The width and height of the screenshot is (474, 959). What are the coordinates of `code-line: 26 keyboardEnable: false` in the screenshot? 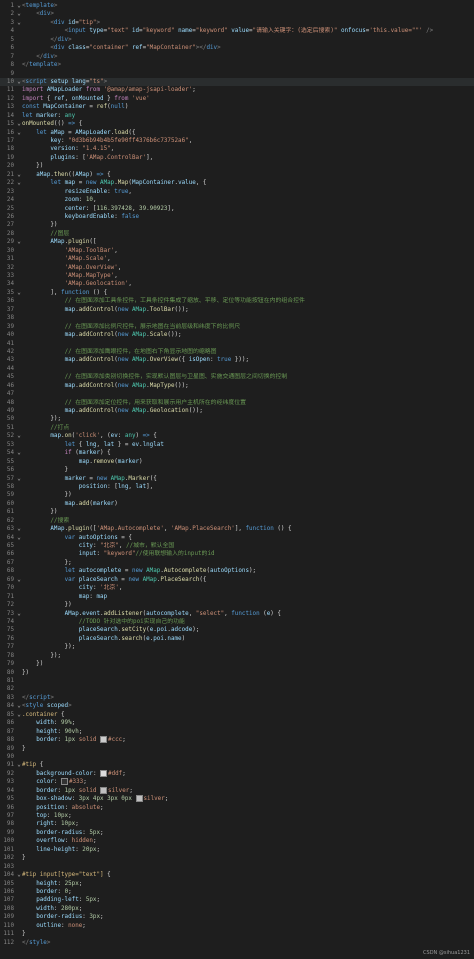 It's located at (237, 217).